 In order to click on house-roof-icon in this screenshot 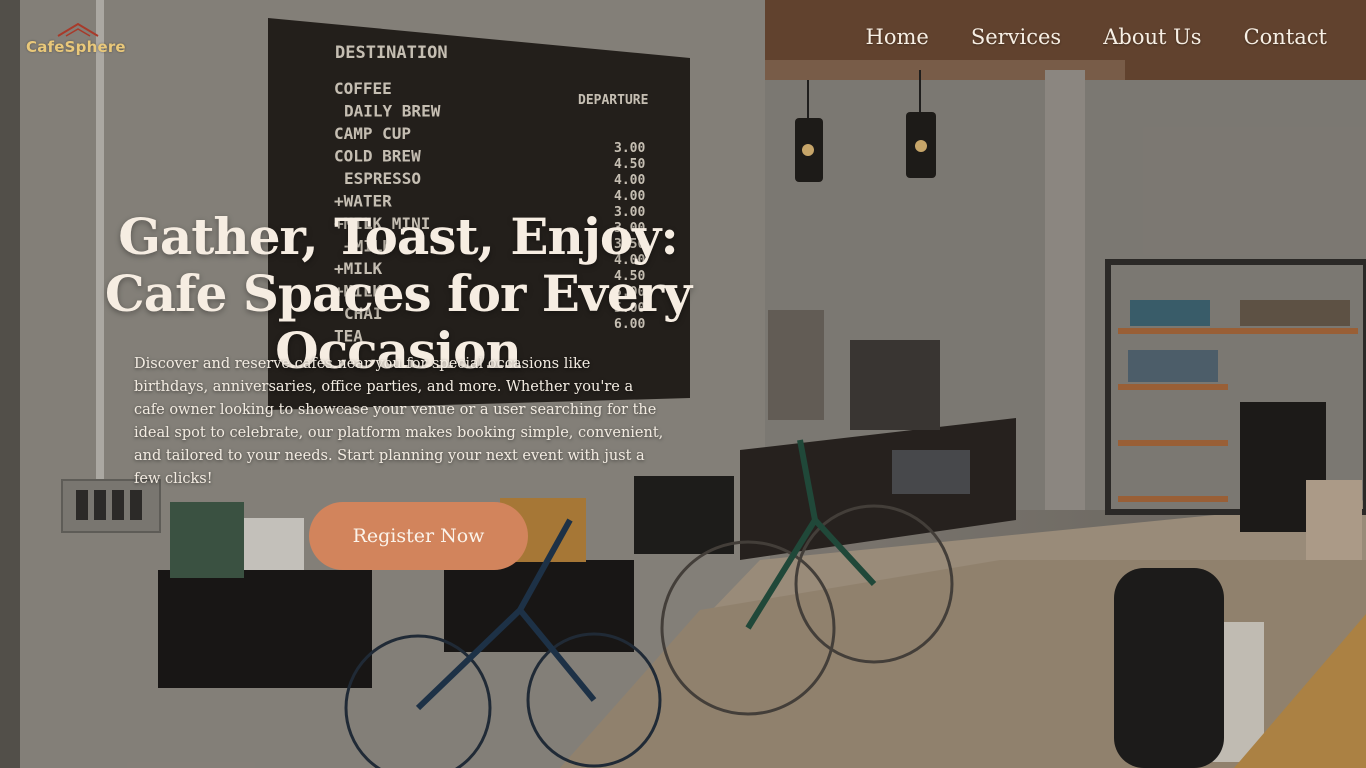, I will do `click(78, 29)`.